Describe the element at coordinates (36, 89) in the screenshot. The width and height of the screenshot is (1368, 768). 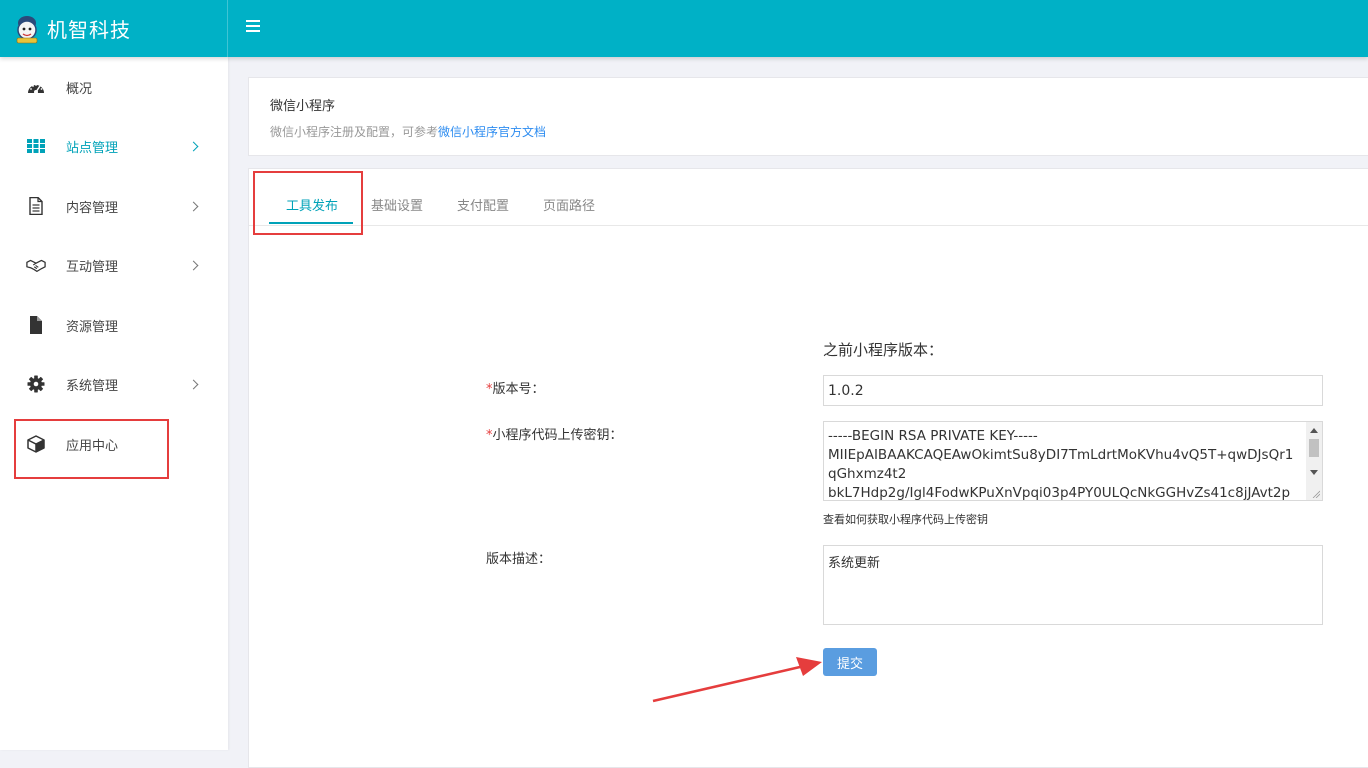
I see `dashboard-icon` at that location.